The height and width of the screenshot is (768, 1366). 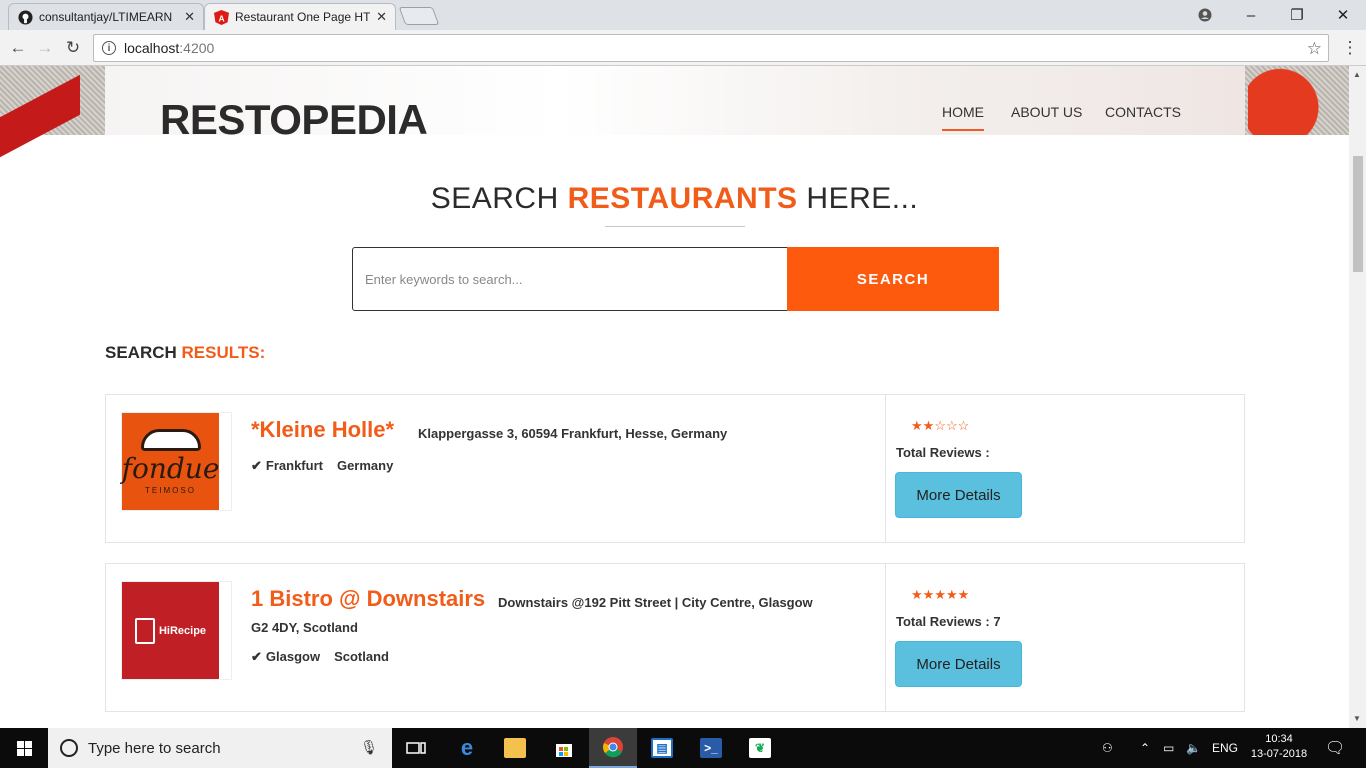 I want to click on windows-logo-icon, so click(x=24, y=748).